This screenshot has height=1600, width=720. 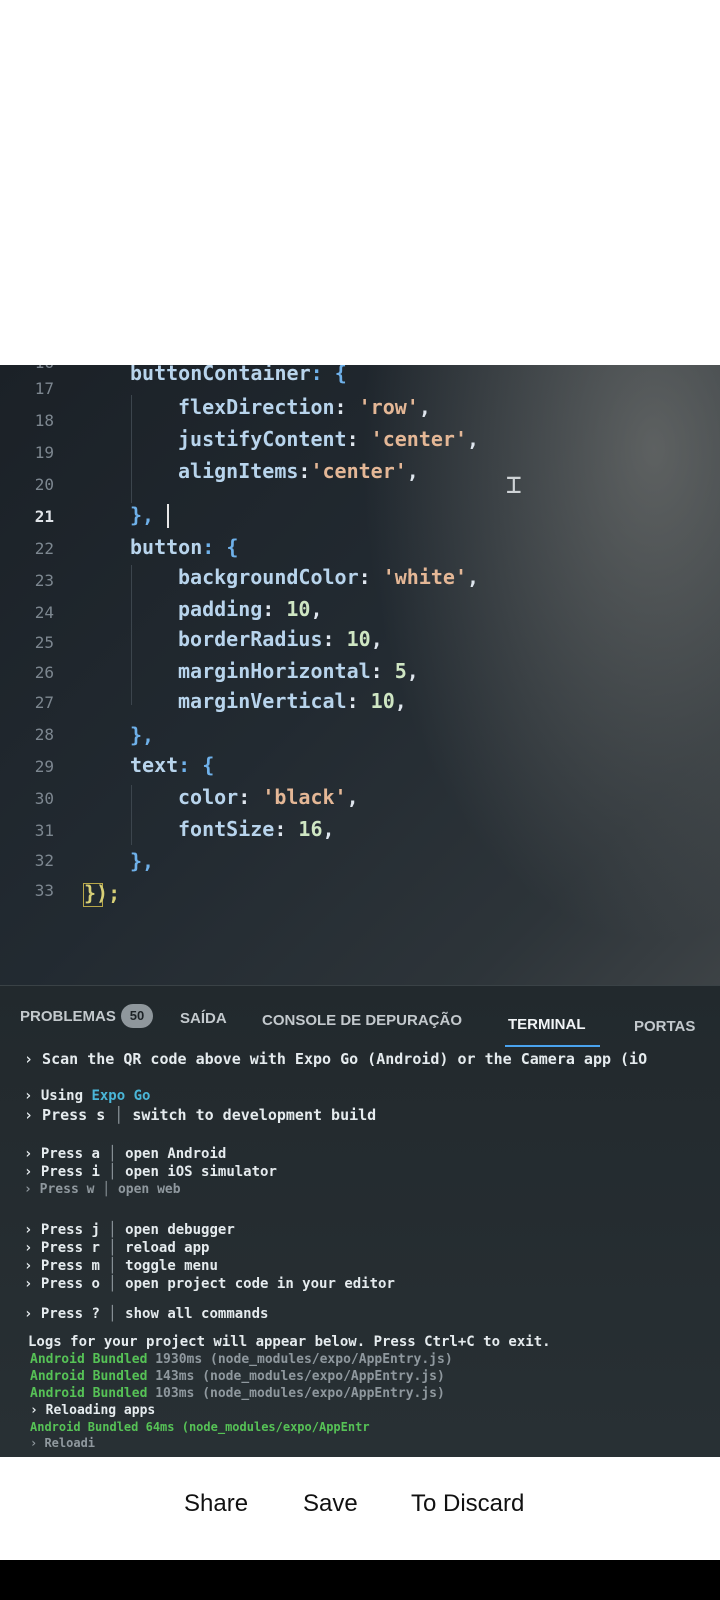 What do you see at coordinates (268, 797) in the screenshot?
I see `code-line: color: 'black',` at bounding box center [268, 797].